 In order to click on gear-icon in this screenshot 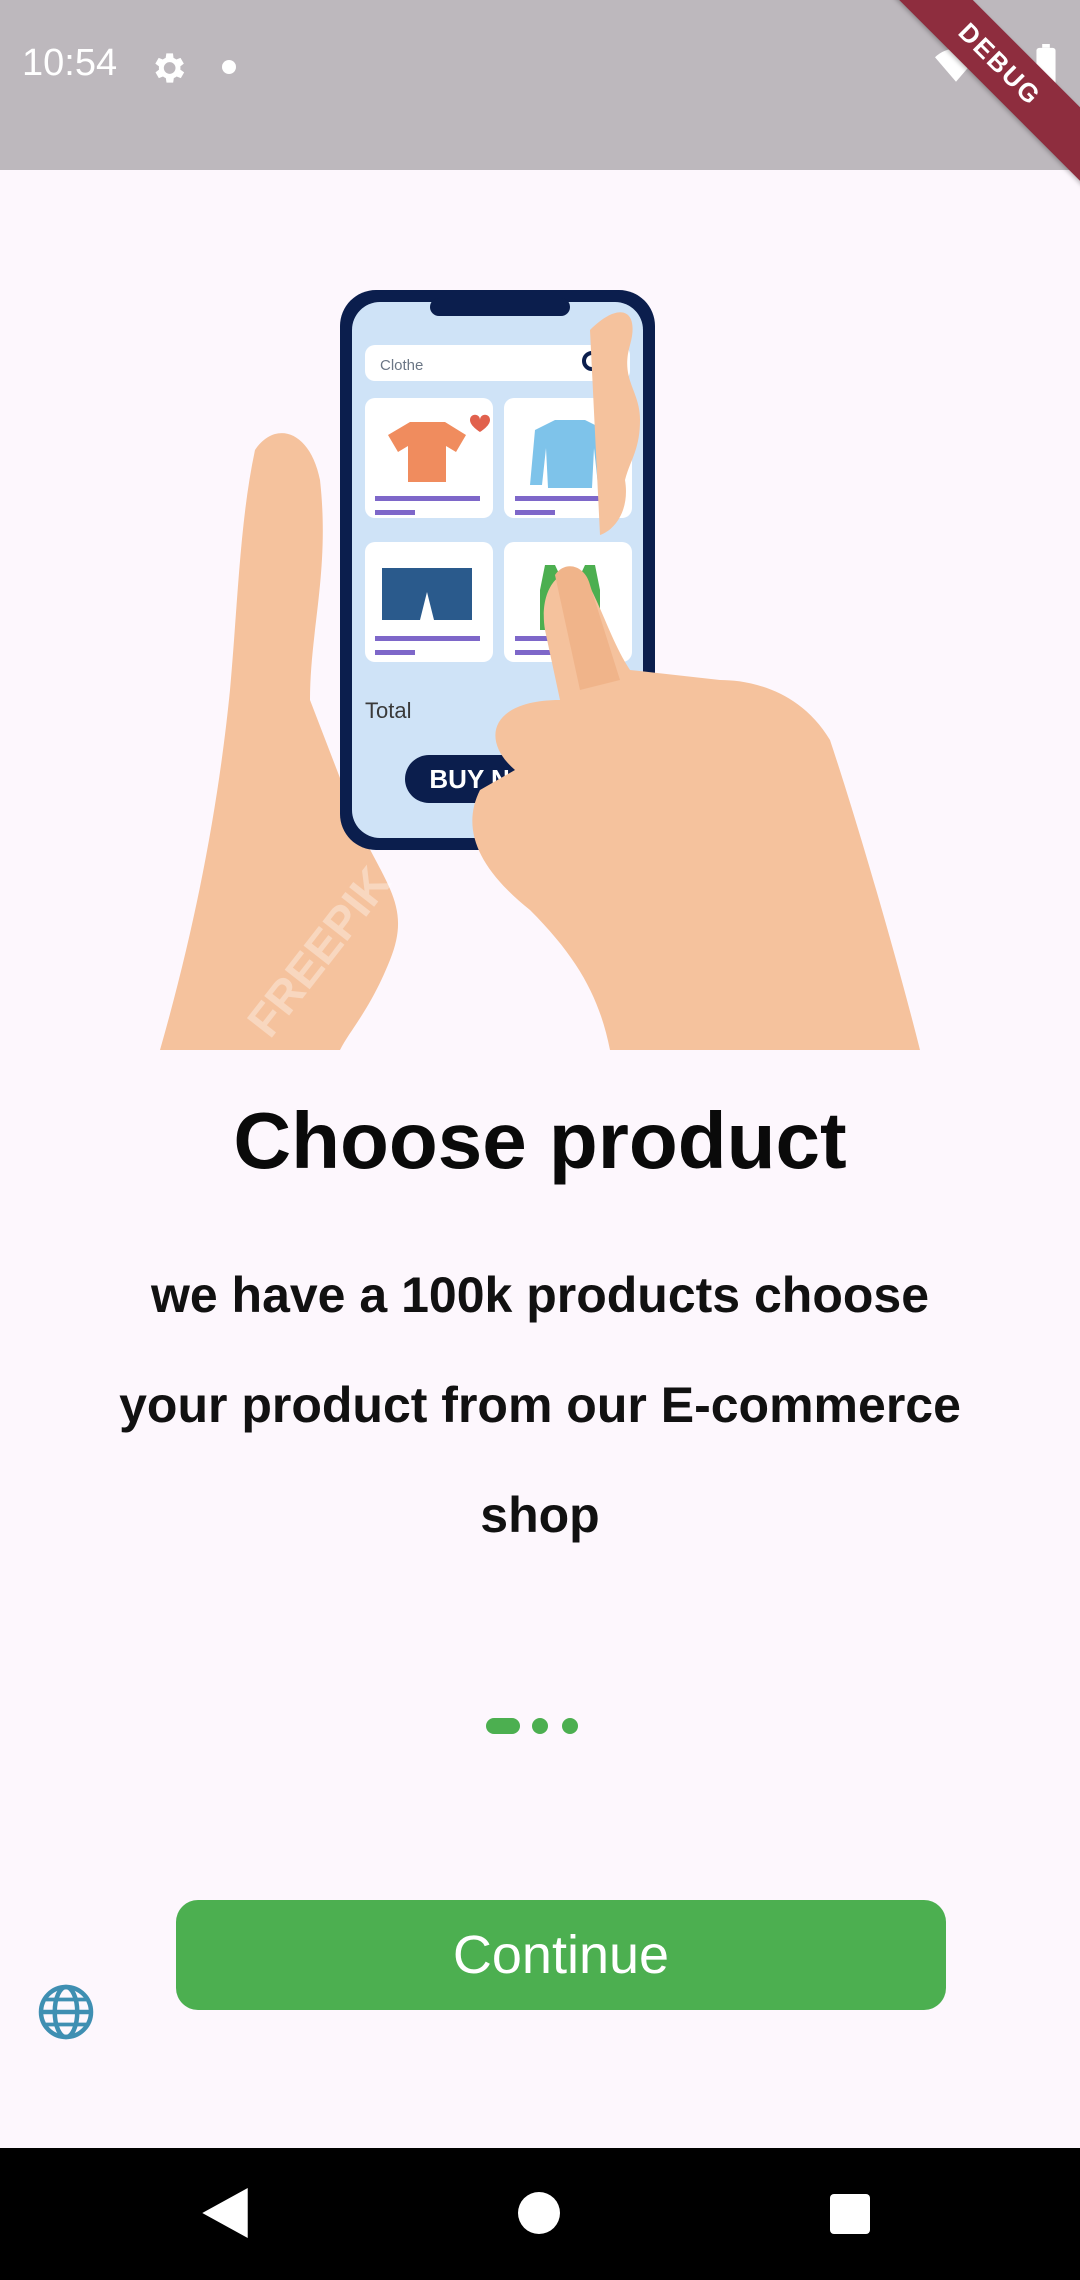, I will do `click(170, 68)`.